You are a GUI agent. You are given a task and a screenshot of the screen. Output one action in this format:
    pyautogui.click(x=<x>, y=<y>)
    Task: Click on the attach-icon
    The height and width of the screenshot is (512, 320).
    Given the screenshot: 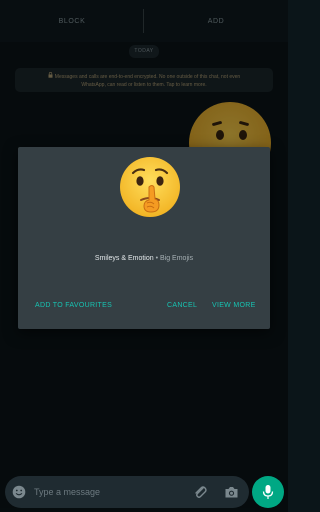 What is the action you would take?
    pyautogui.click(x=200, y=492)
    